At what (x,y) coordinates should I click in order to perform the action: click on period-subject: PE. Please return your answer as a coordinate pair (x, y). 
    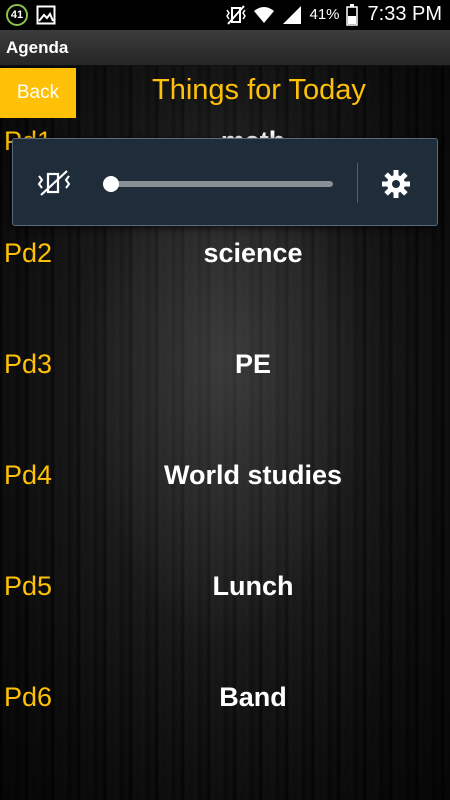
    Looking at the image, I should click on (253, 364).